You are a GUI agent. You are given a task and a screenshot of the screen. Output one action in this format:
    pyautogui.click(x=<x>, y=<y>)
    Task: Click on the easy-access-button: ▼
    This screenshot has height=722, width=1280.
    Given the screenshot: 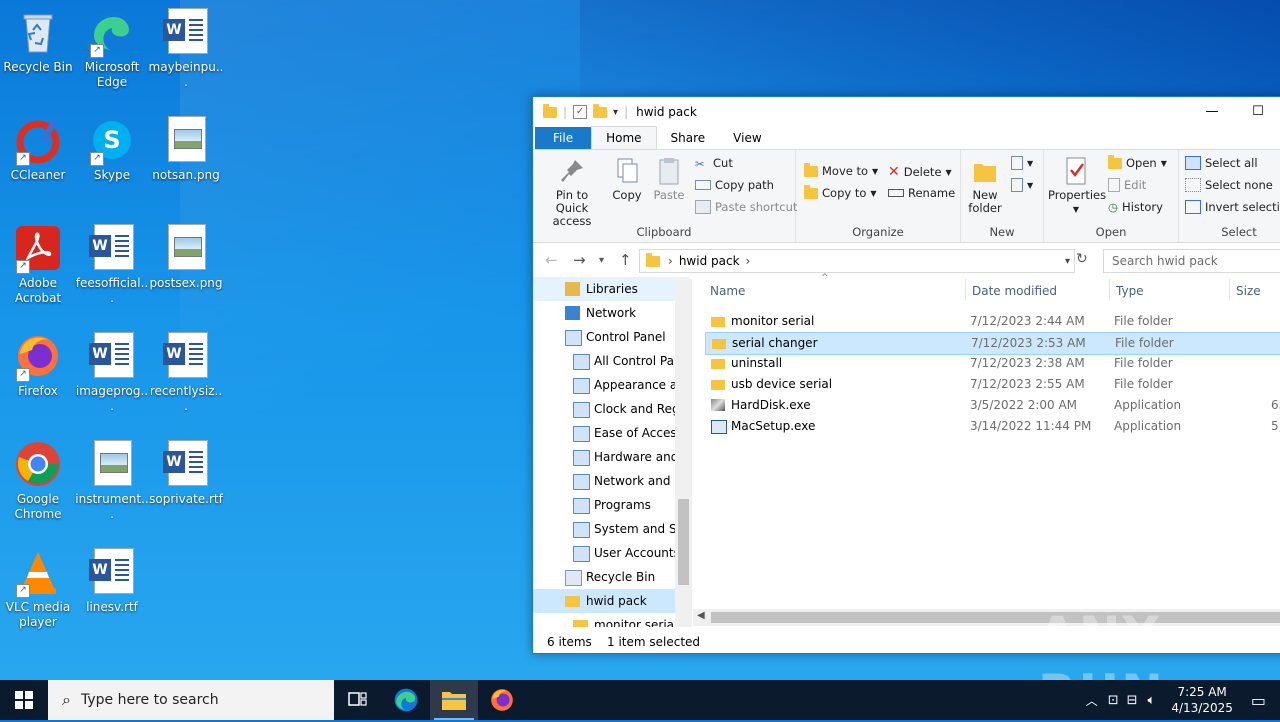 What is the action you would take?
    pyautogui.click(x=1022, y=185)
    